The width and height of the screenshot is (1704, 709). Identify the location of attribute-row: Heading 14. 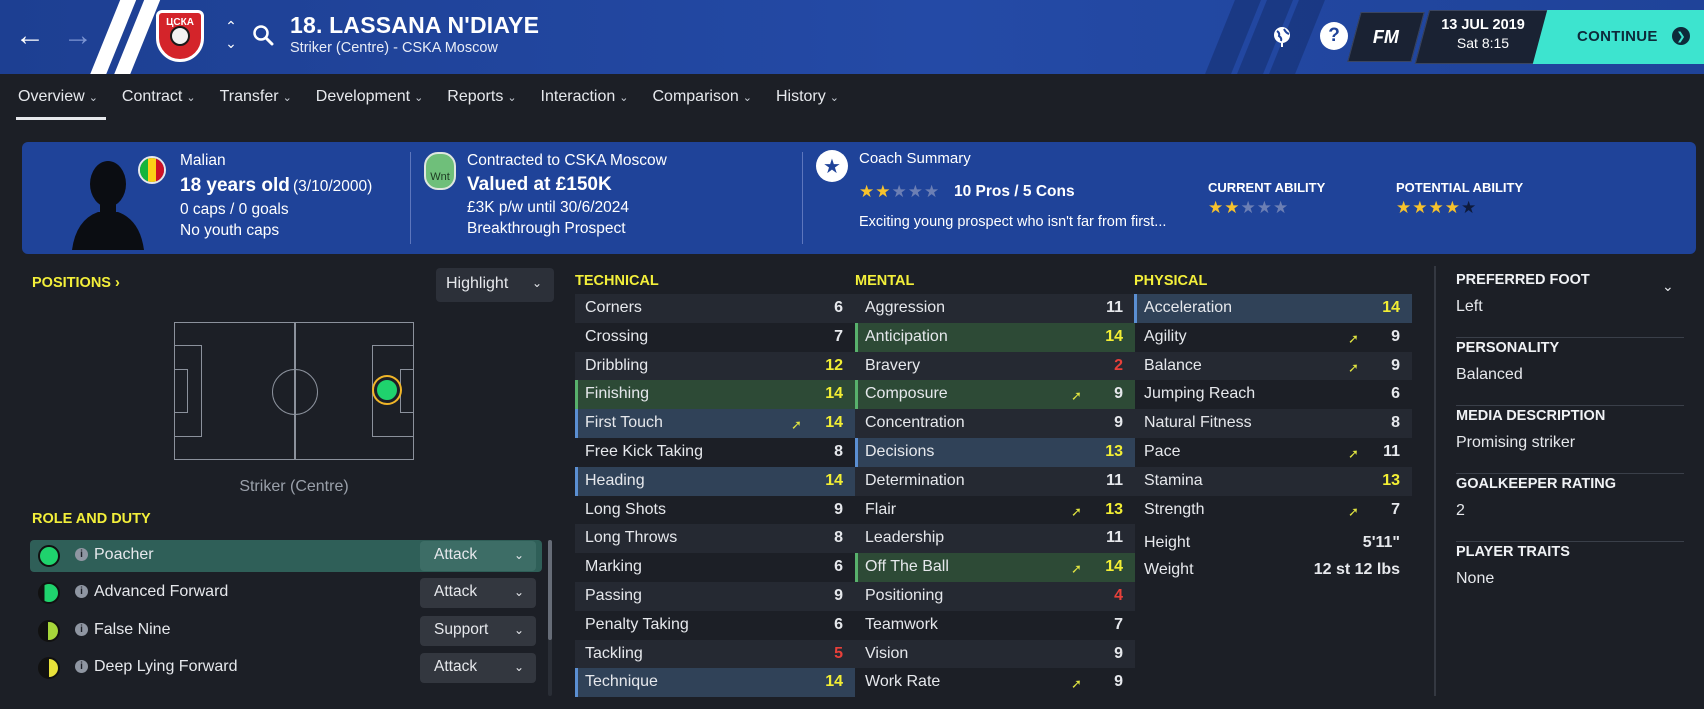
(715, 481).